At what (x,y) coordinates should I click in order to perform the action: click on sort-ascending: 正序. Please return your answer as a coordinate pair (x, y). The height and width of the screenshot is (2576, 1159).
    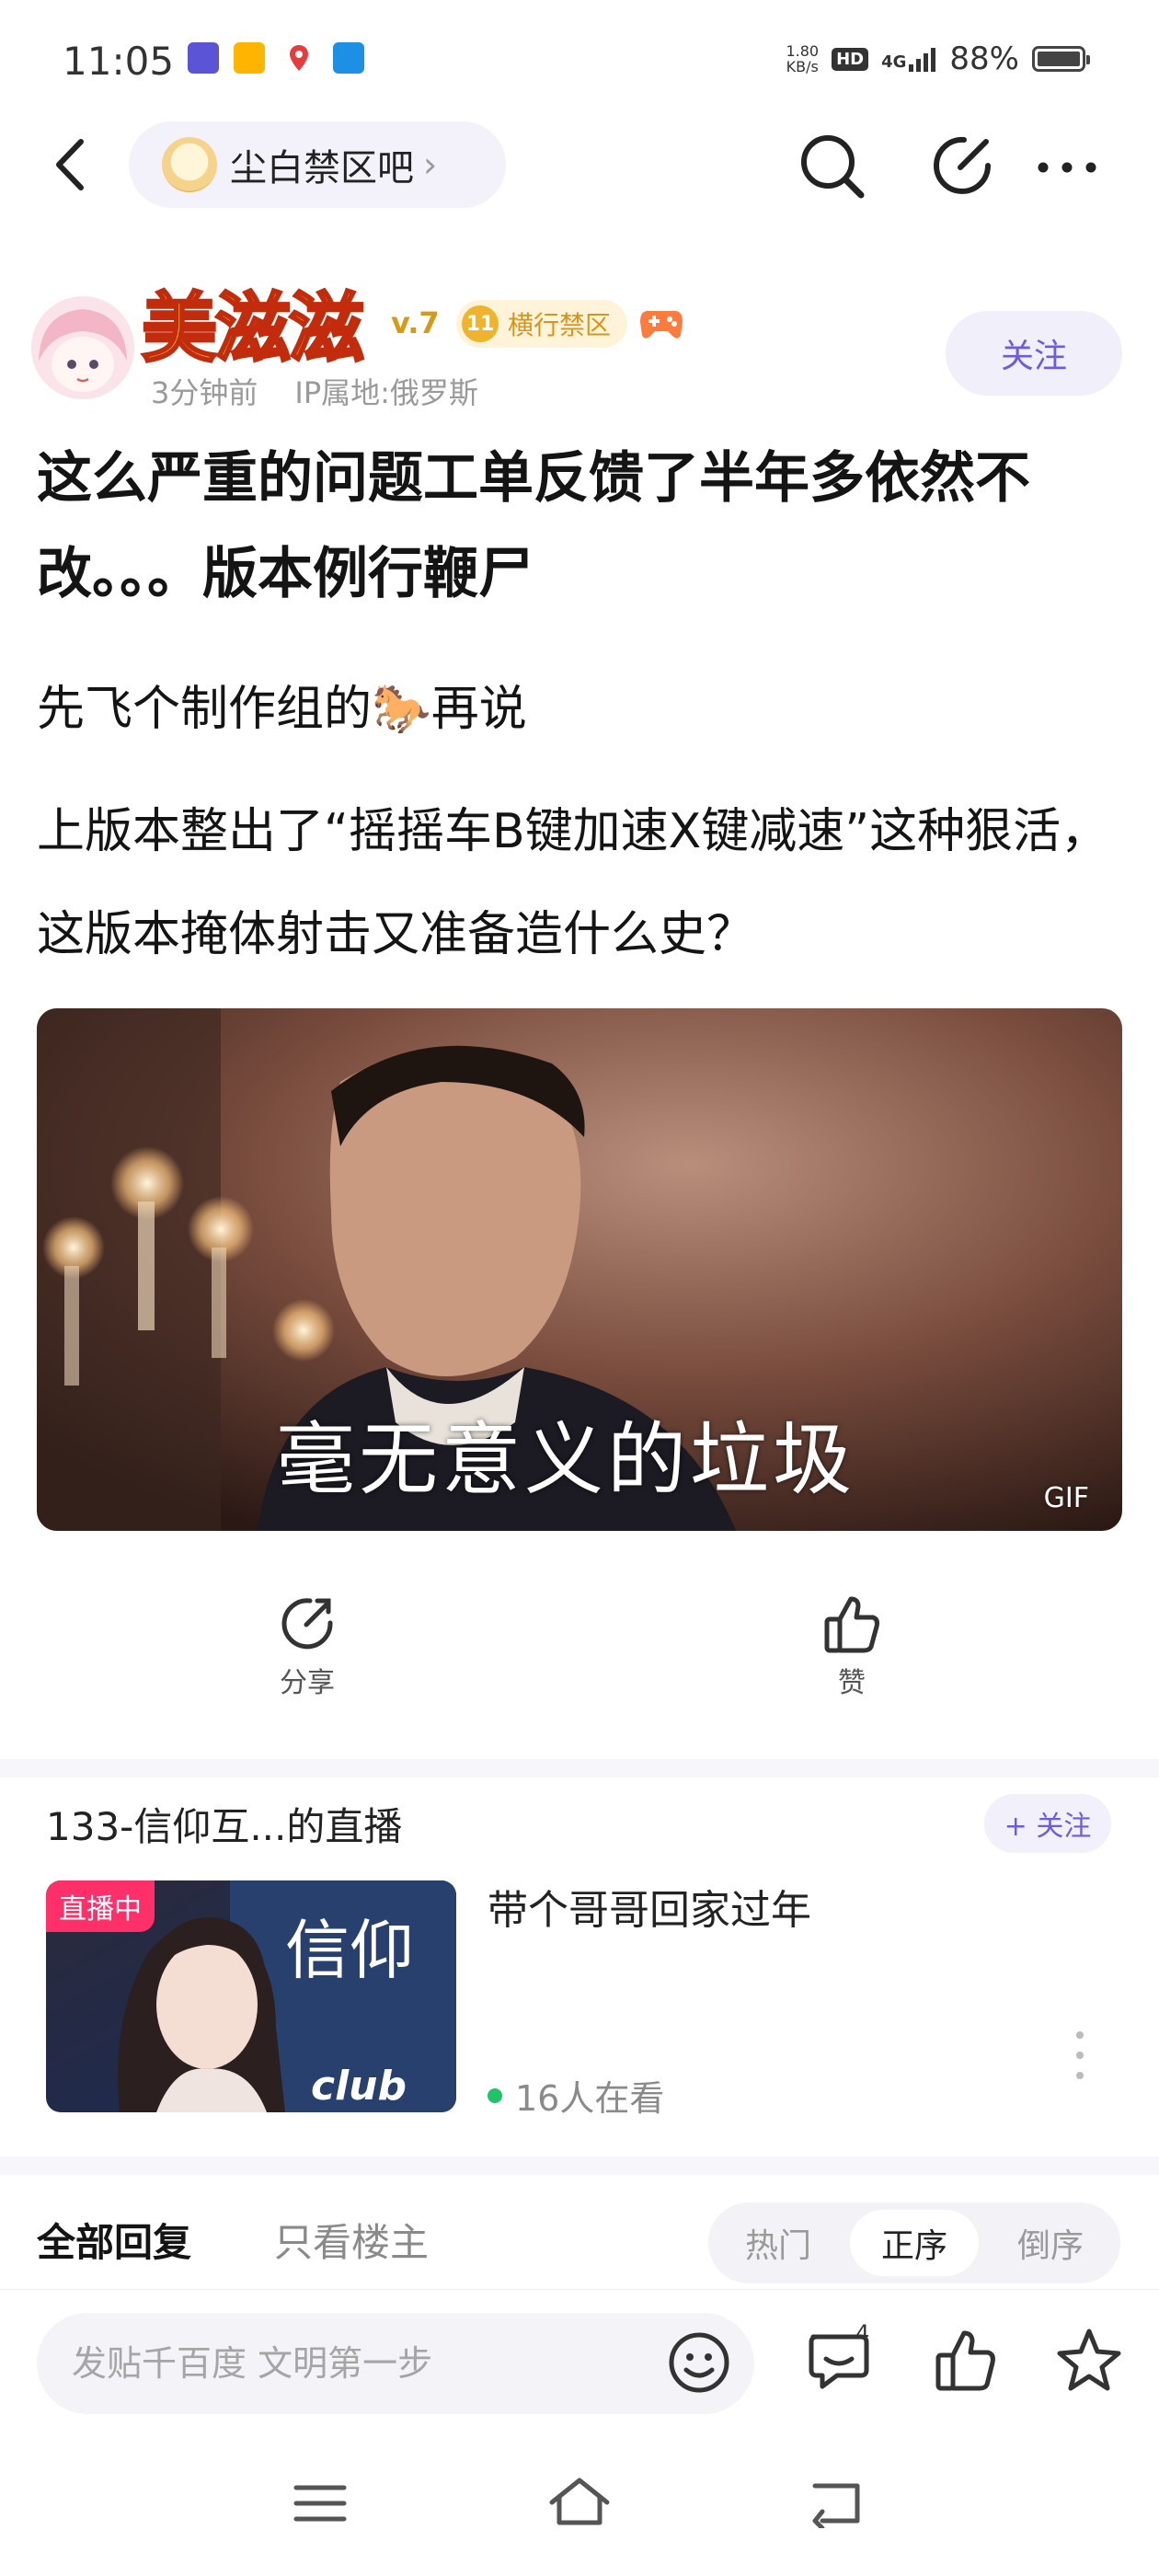
    Looking at the image, I should click on (914, 2243).